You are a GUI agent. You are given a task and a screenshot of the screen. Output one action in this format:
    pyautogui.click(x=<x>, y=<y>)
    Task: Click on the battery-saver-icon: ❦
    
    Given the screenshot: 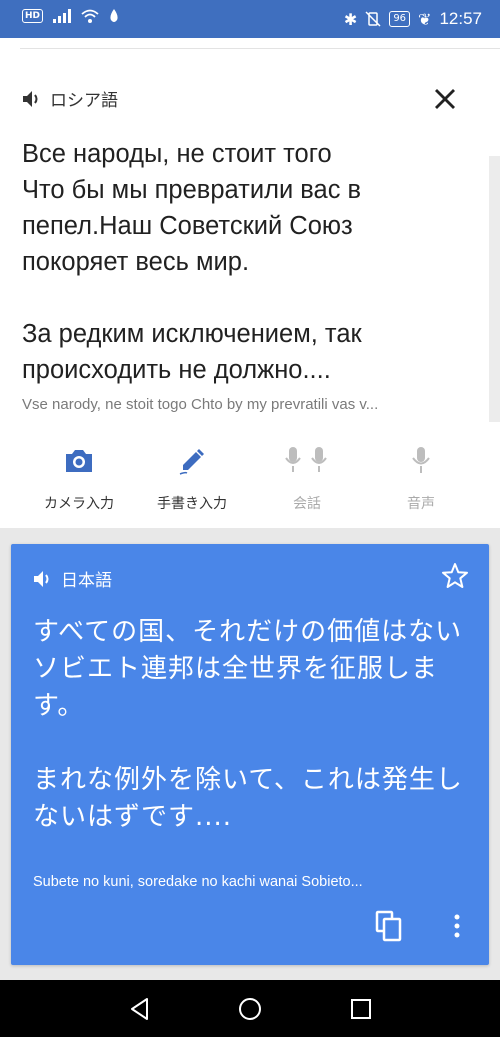 What is the action you would take?
    pyautogui.click(x=425, y=19)
    